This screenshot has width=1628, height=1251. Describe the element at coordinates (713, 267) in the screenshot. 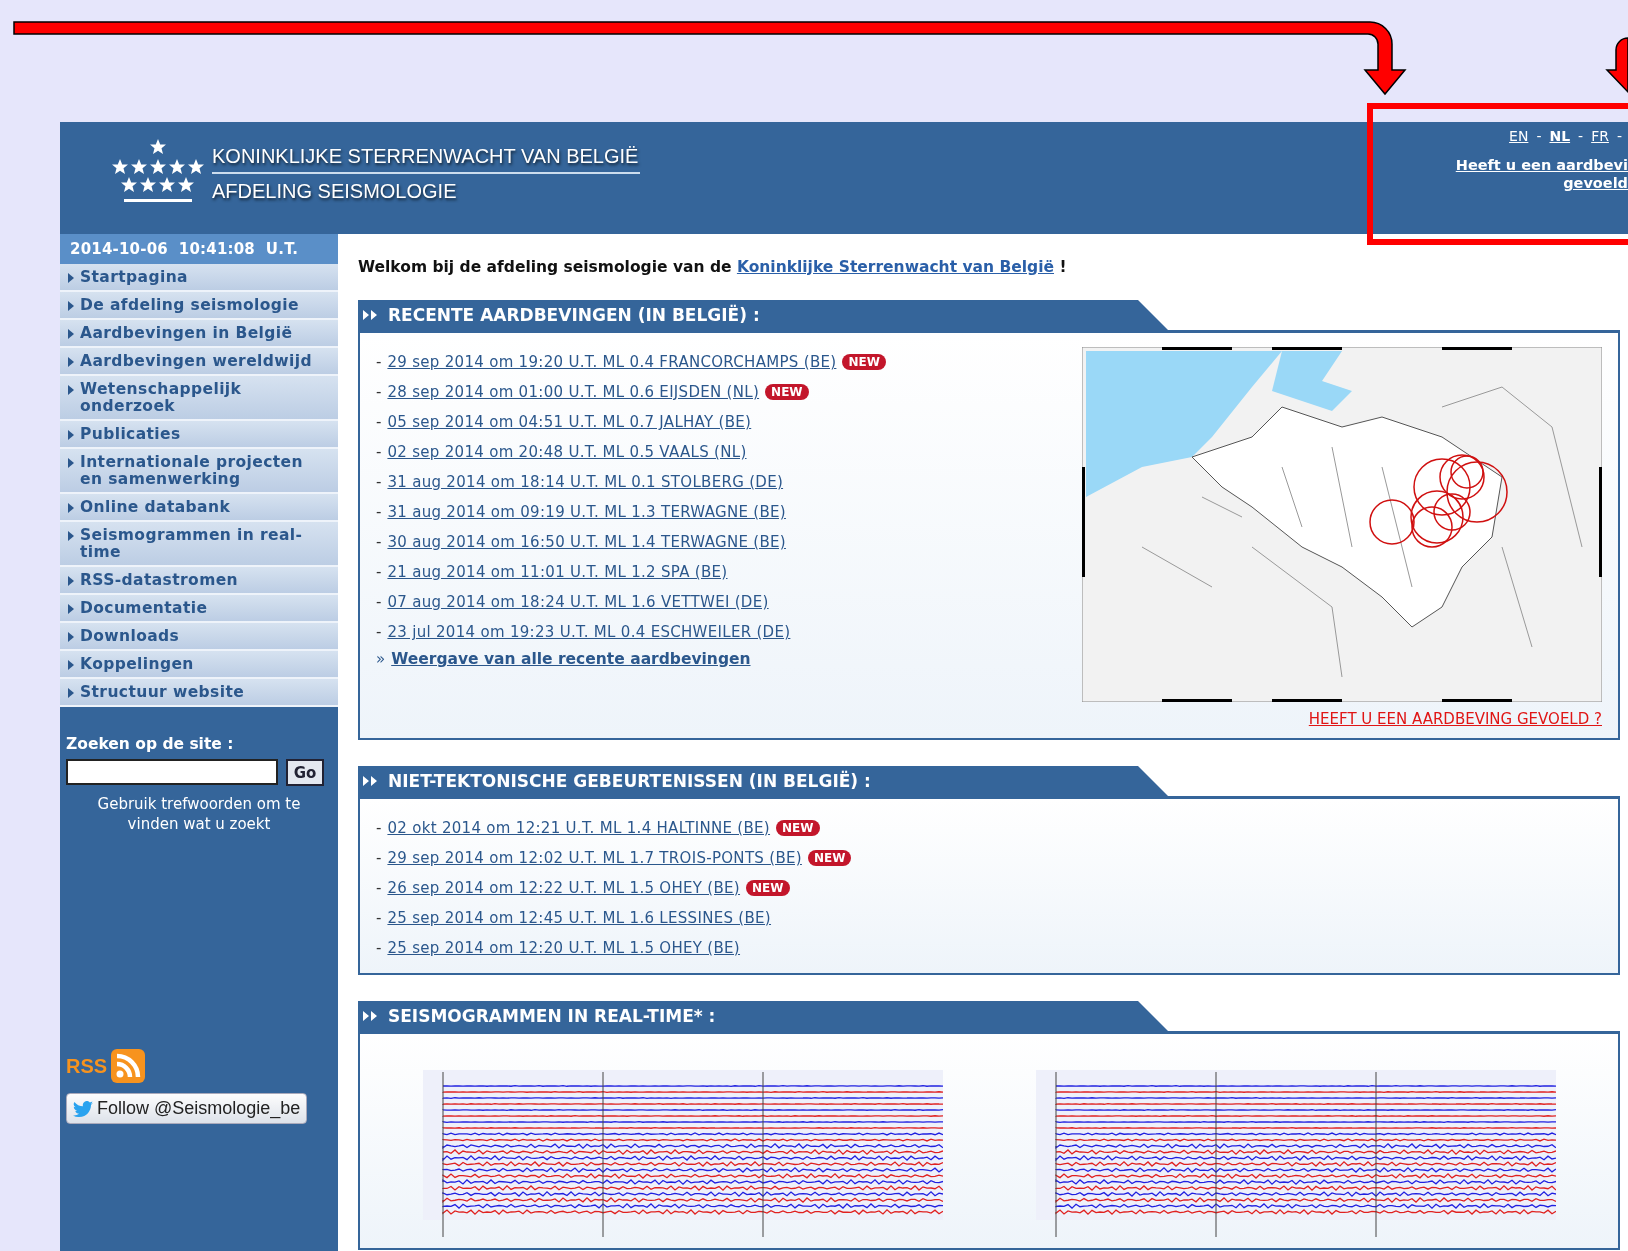

I see `welcome-text: Welkom bij de afdeling seismologie van de Koninklijke Sterrenwacht van België !` at that location.